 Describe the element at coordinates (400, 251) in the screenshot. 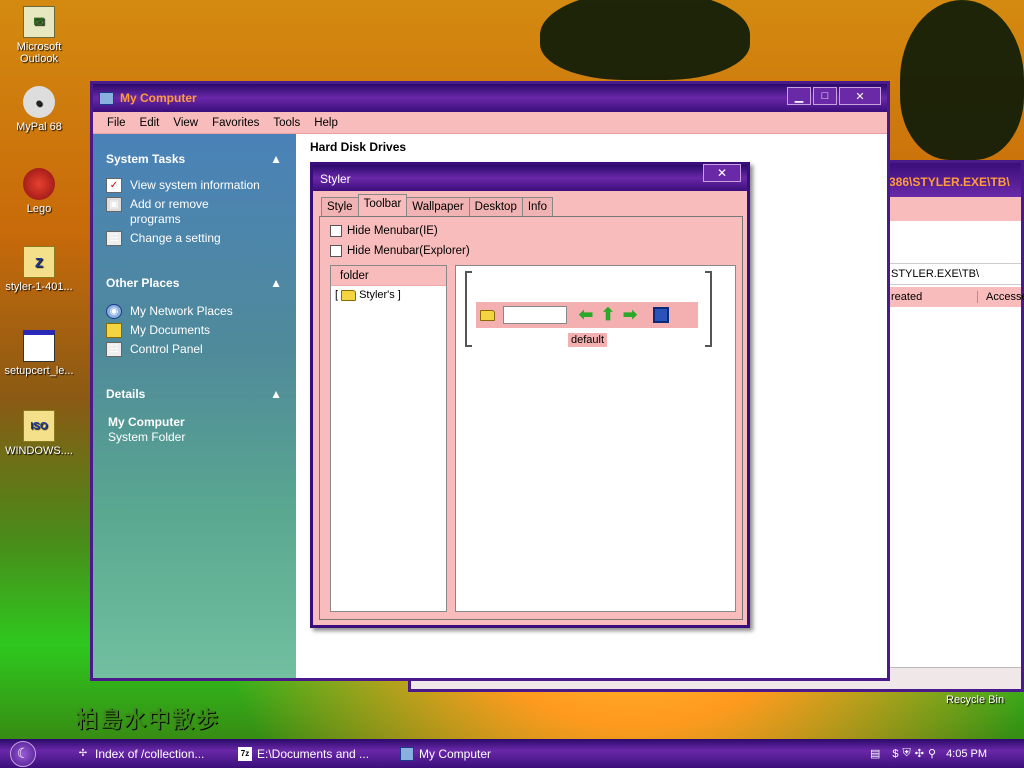

I see `hide-menubar-explorer-checkbox: Hide Menubar(Explorer)` at that location.